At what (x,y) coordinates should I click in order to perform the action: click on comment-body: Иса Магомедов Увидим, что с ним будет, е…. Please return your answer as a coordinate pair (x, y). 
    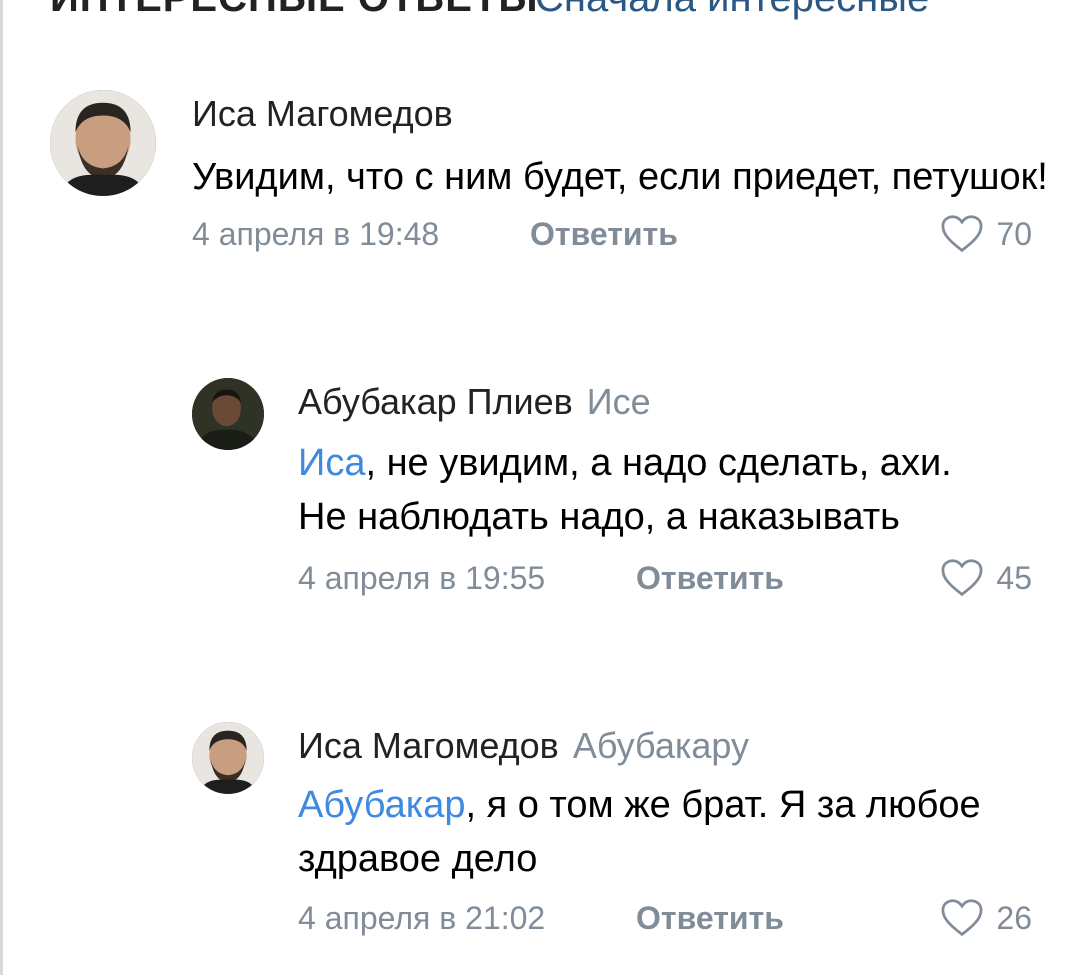
    Looking at the image, I should click on (636, 172).